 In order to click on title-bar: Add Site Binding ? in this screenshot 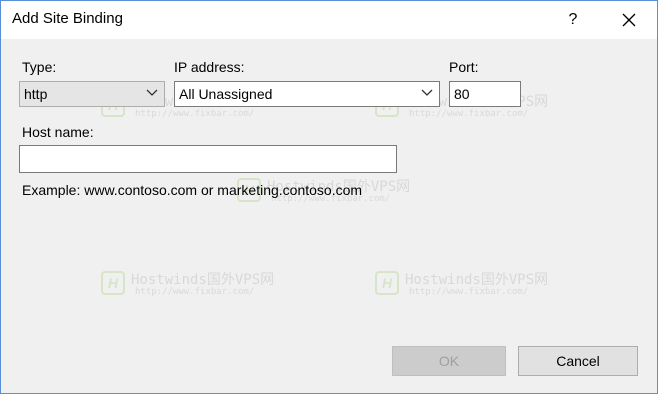, I will do `click(329, 20)`.